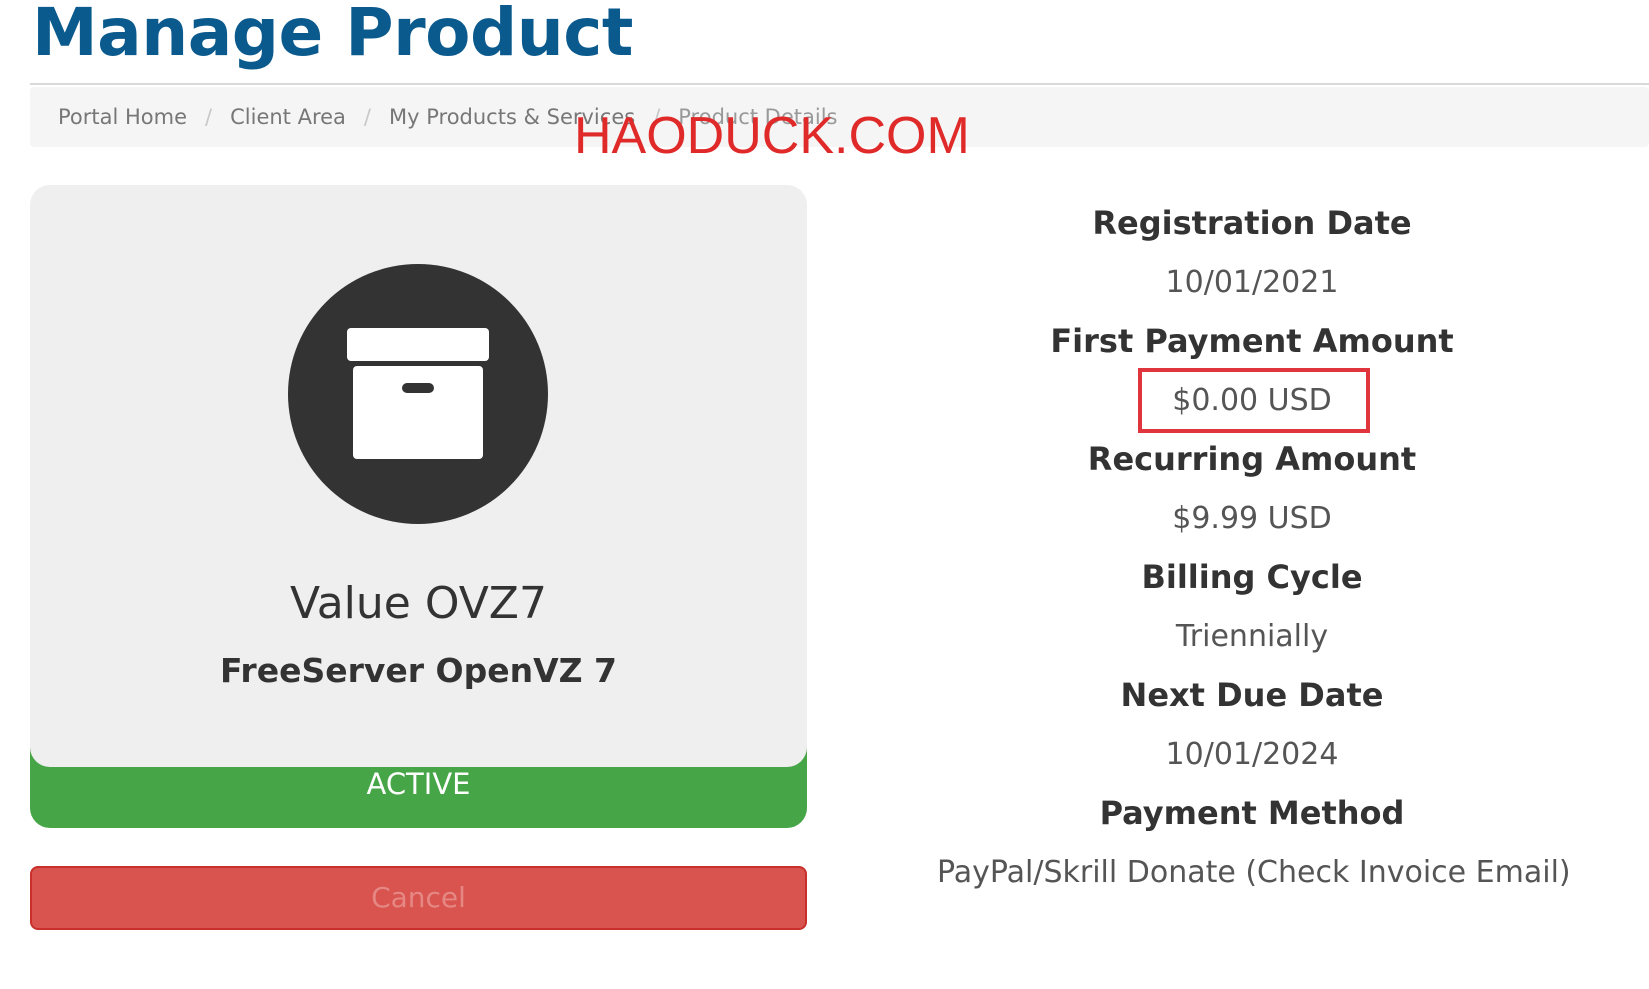 Image resolution: width=1649 pixels, height=989 pixels. I want to click on billing-cycle-value: Triennially, so click(1252, 636).